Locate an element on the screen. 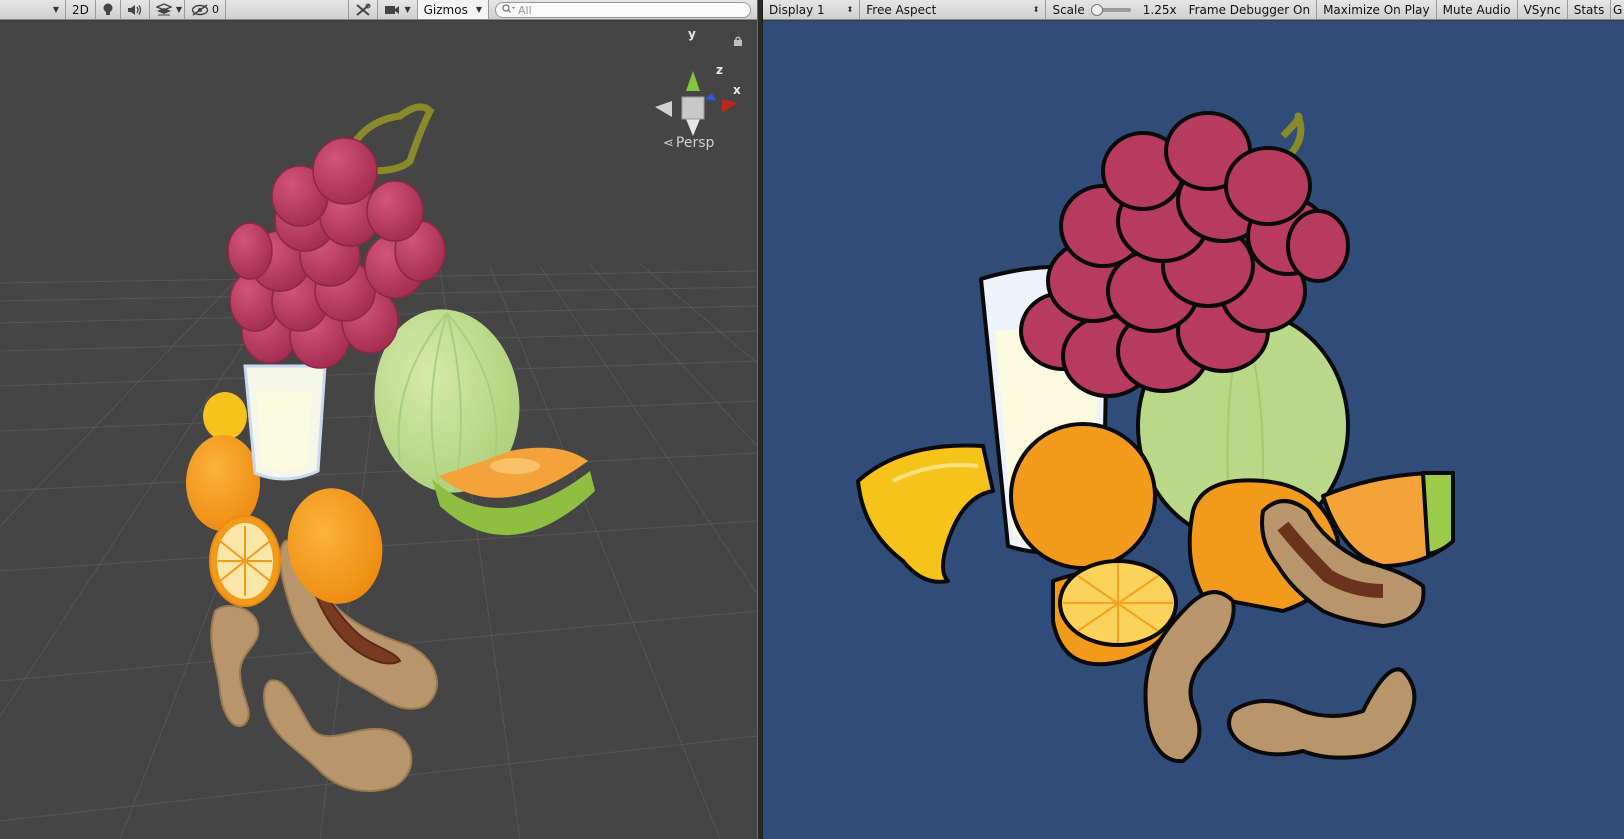 This screenshot has width=1624, height=839. gizmos-label: Gizmos is located at coordinates (445, 9).